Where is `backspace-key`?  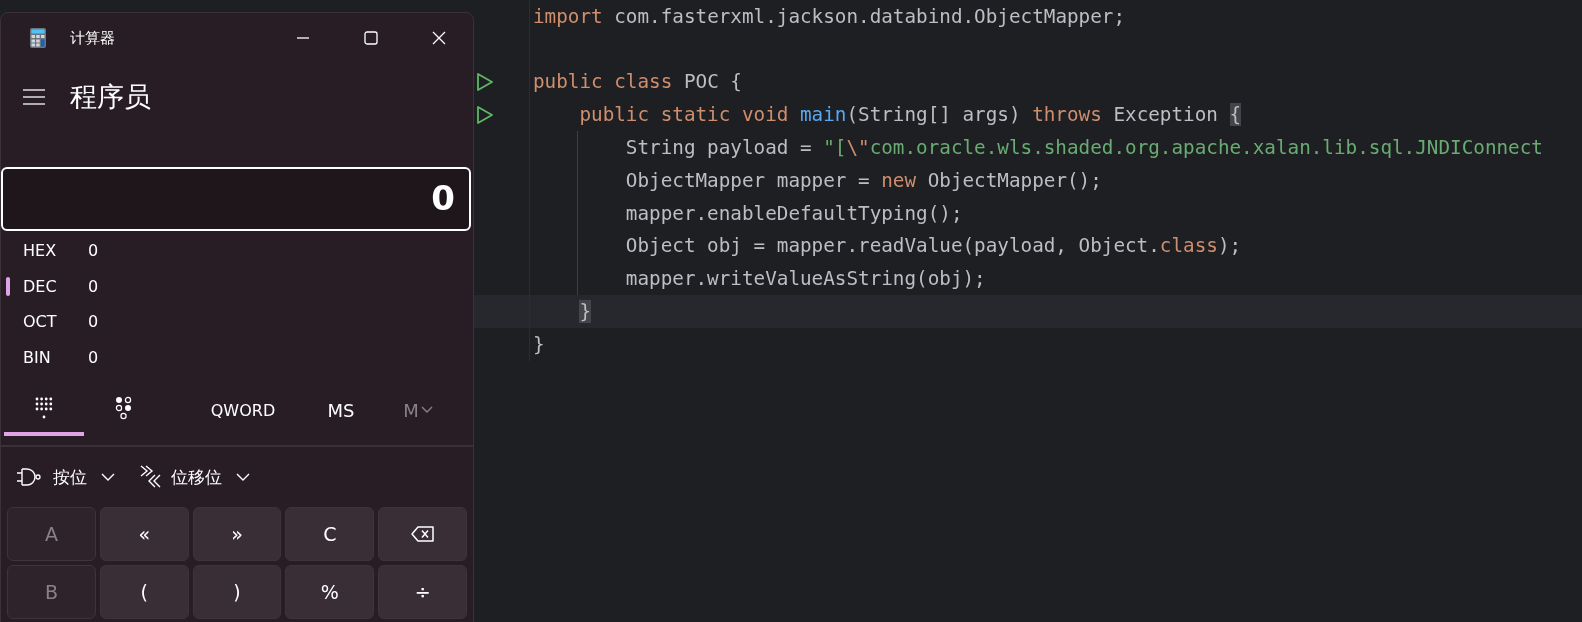 backspace-key is located at coordinates (422, 534).